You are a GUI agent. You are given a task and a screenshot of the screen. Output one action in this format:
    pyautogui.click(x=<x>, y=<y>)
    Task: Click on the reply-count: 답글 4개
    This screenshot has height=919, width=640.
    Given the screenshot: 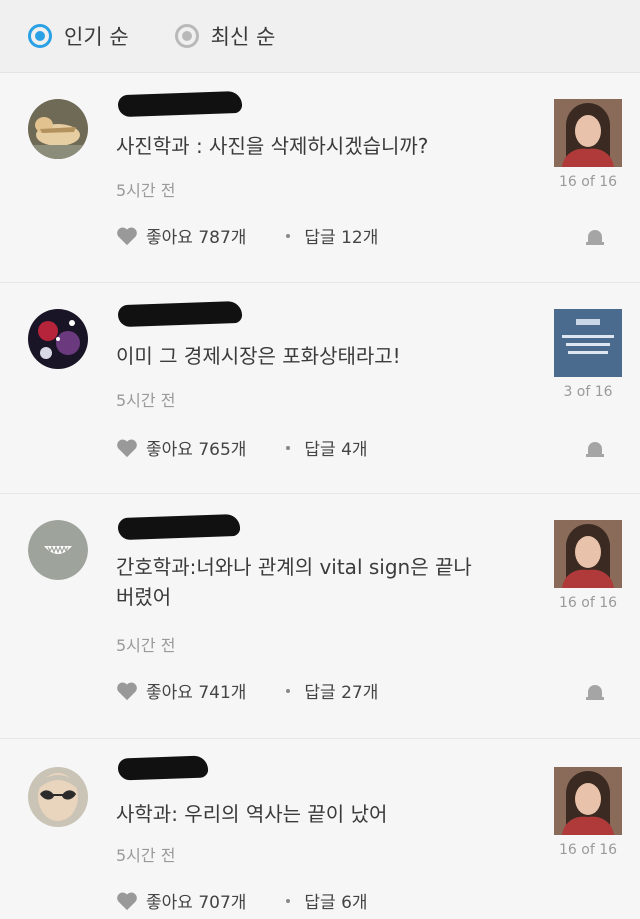 What is the action you would take?
    pyautogui.click(x=336, y=450)
    